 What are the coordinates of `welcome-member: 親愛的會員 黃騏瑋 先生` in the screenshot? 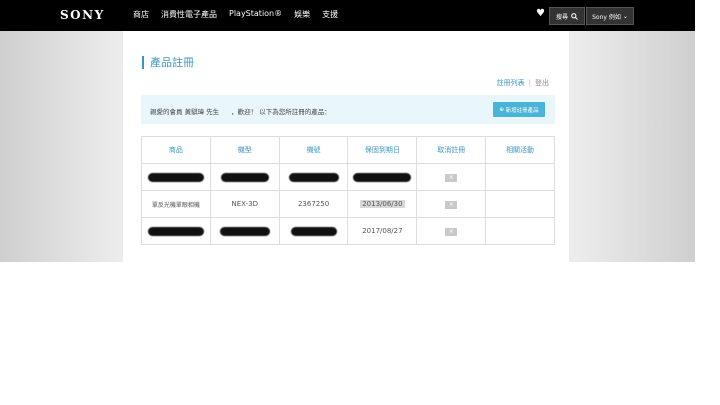 It's located at (185, 112).